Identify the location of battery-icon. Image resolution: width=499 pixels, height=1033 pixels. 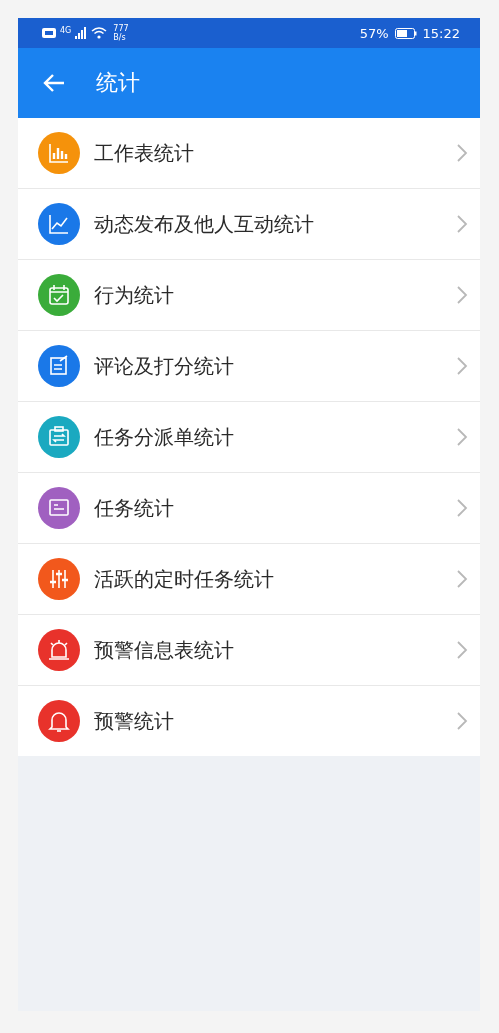
(405, 33).